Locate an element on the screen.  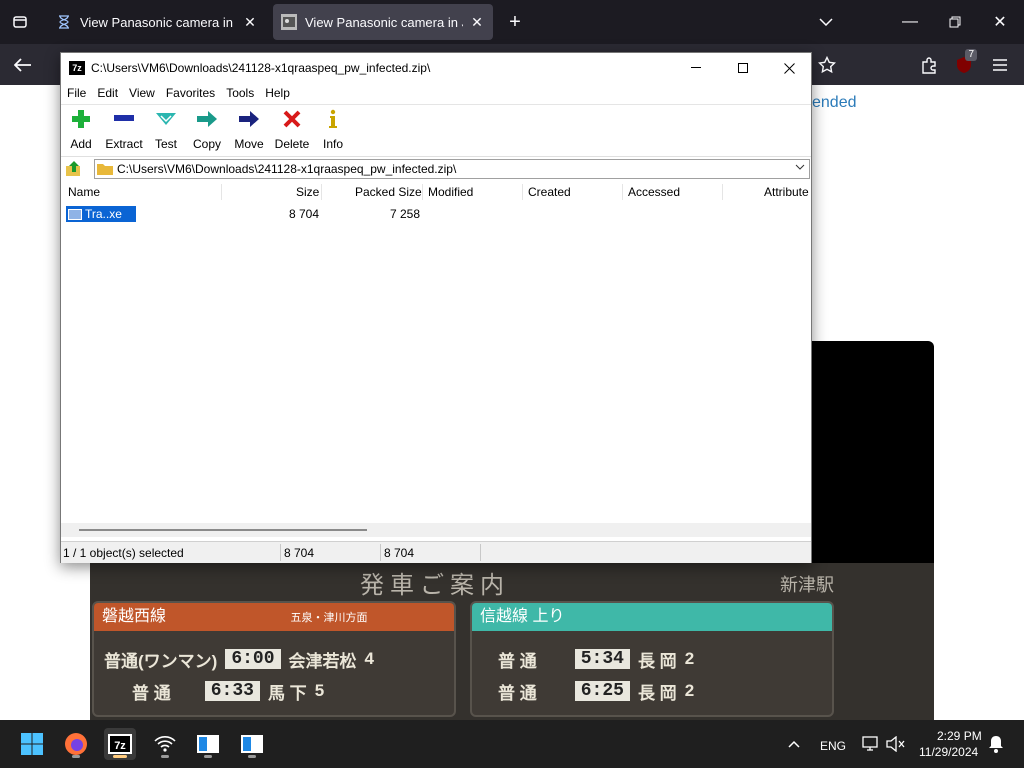
7zip-taskbar-icon: 7z is located at coordinates (120, 744).